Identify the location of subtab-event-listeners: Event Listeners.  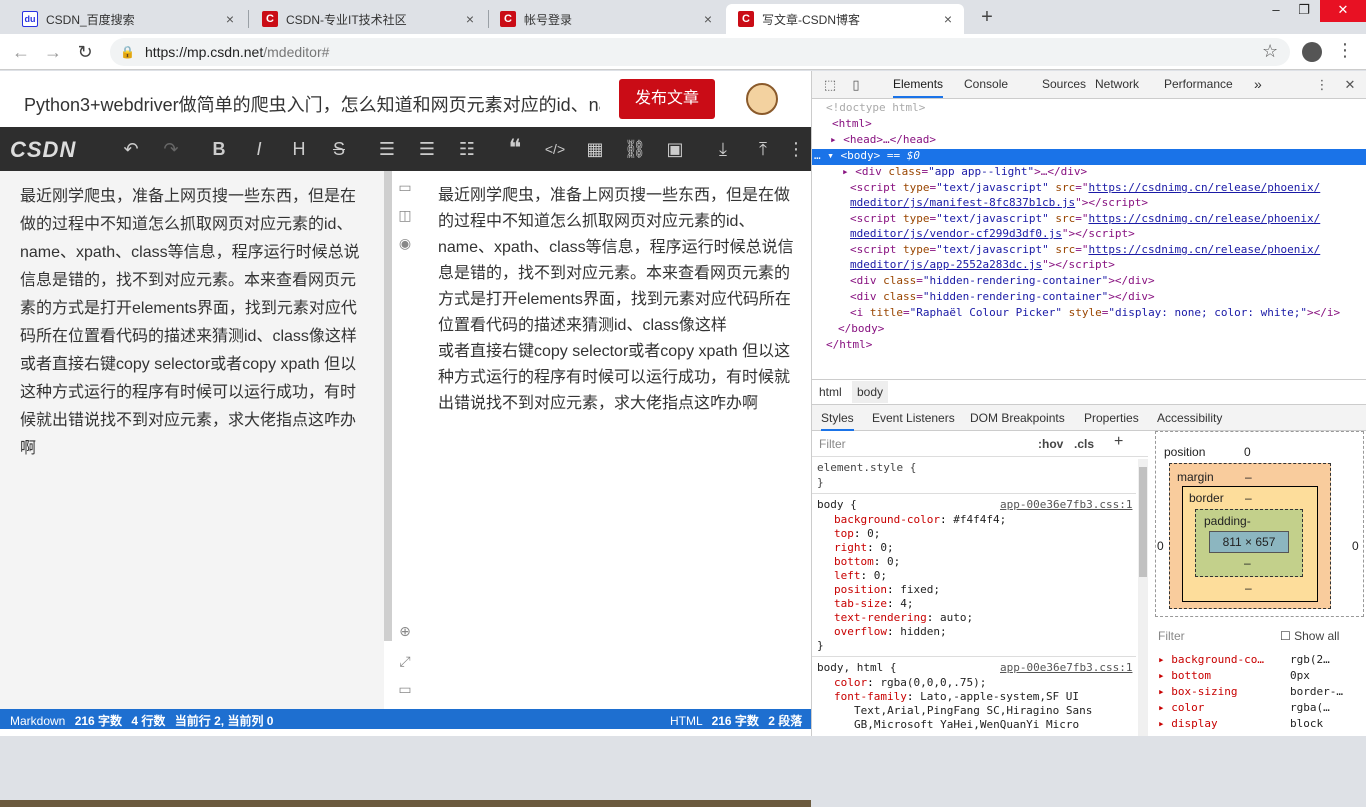
(913, 418).